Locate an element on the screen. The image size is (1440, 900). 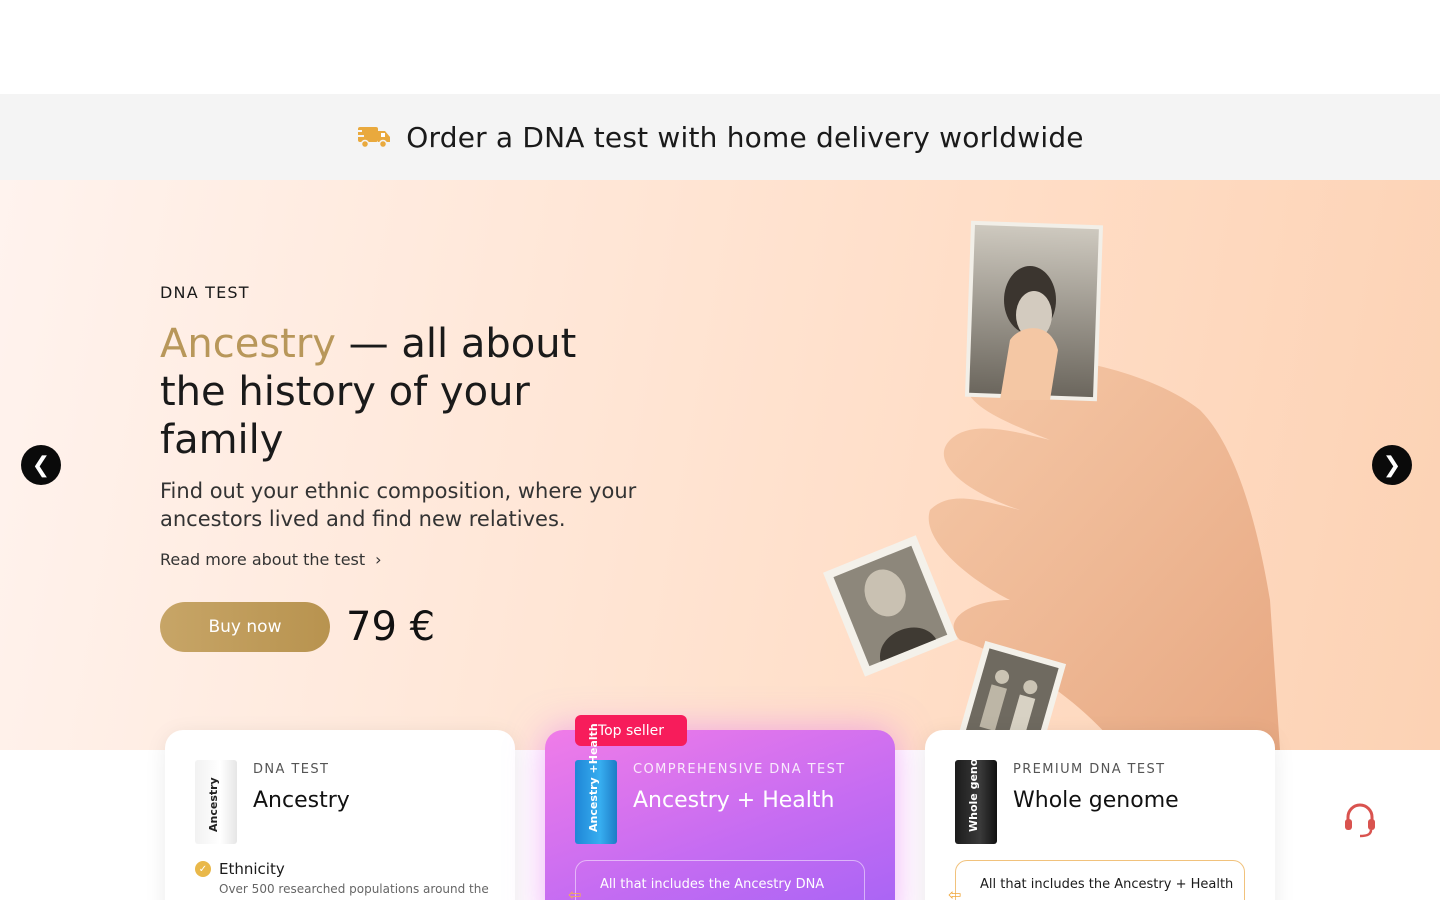
ancestry-health-kit-box-image: Ancestry +Health is located at coordinates (596, 783).